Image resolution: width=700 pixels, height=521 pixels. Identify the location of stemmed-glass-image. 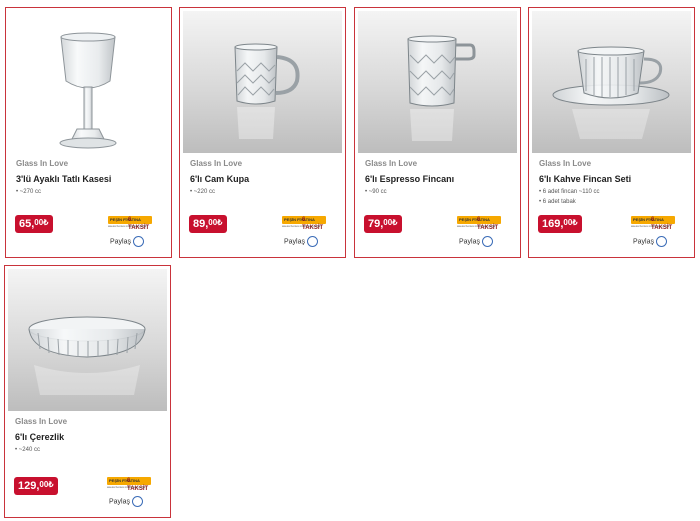
(88, 82).